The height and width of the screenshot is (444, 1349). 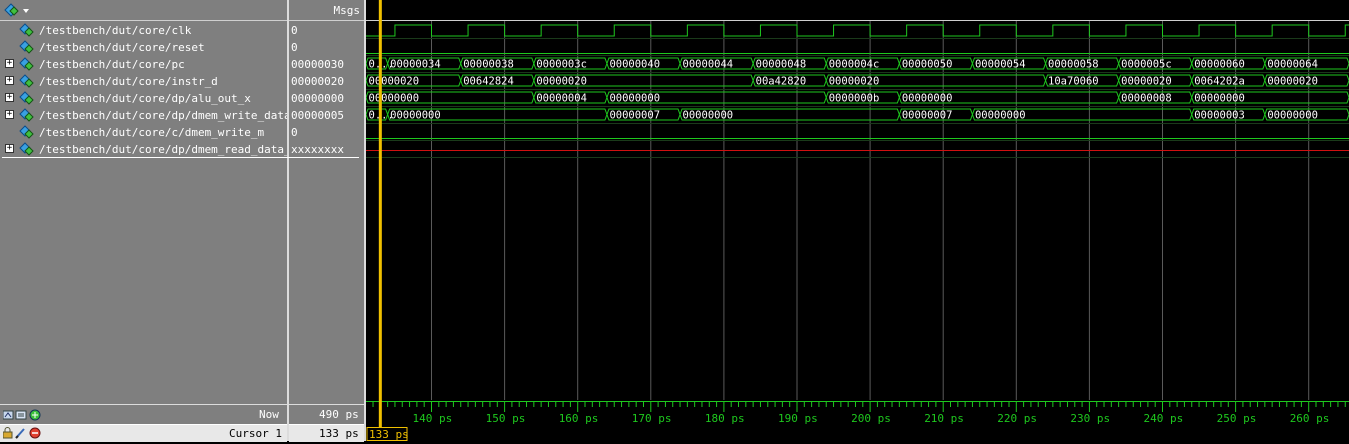 I want to click on bus-segment: 0000000b, so click(x=862, y=98).